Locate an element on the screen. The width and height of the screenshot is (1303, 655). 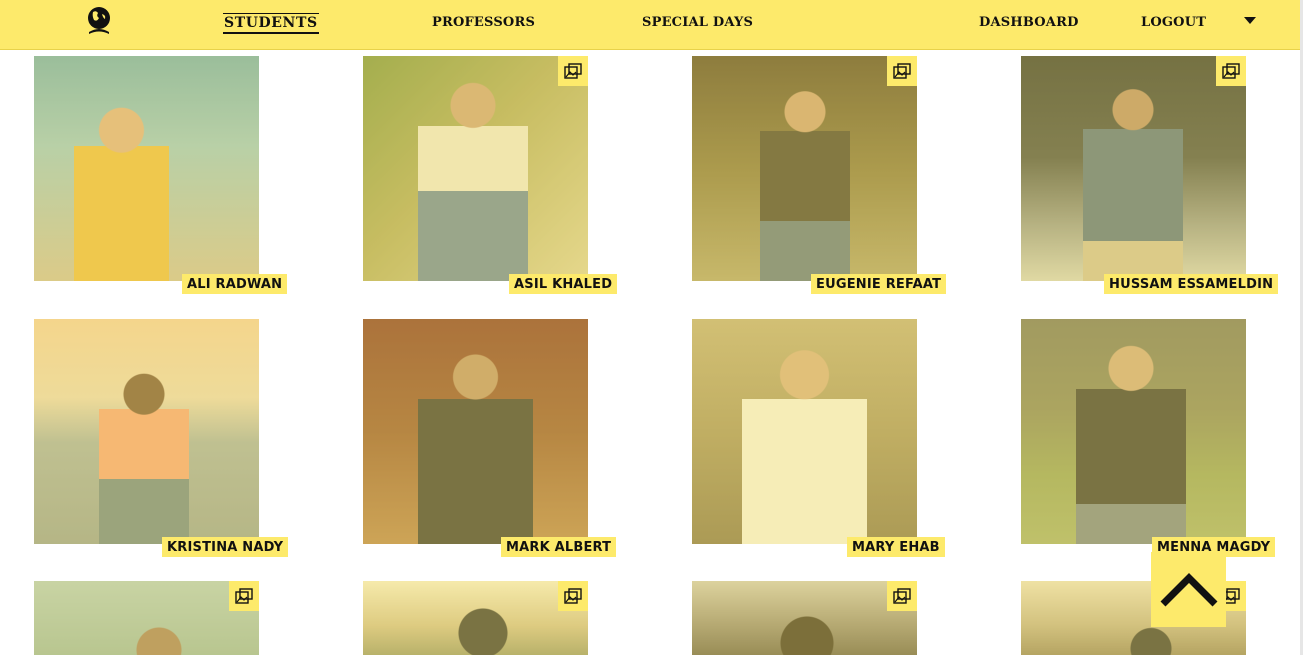
student-name: ALI RADWAN is located at coordinates (235, 284).